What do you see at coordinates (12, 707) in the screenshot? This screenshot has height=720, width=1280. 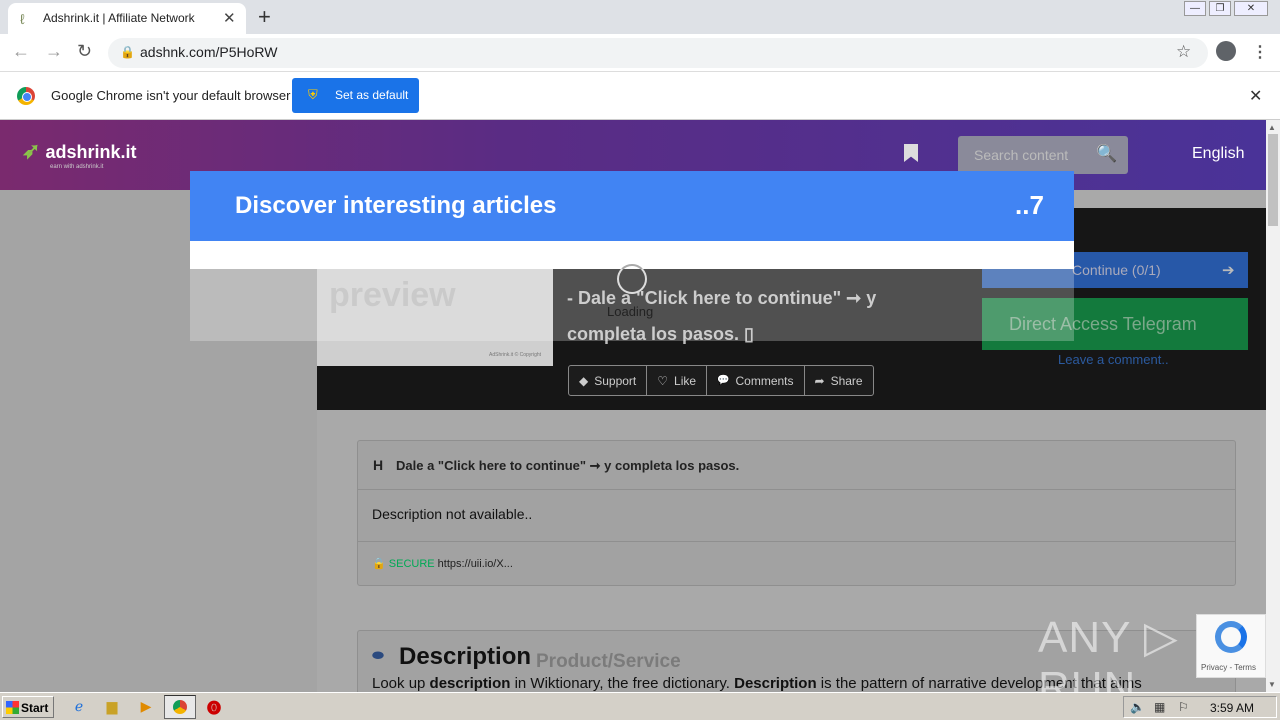 I see `windows-flag-icon` at bounding box center [12, 707].